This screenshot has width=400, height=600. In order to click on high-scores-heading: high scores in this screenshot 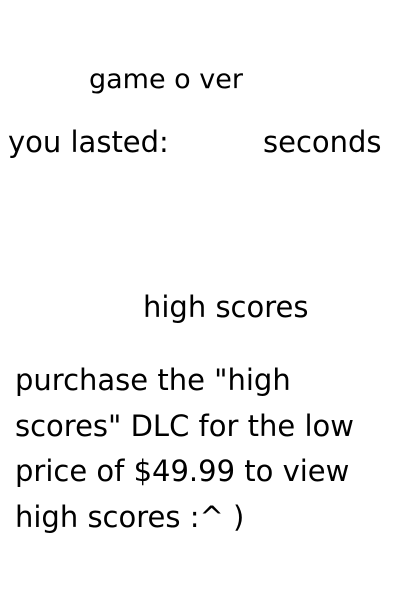, I will do `click(226, 307)`.